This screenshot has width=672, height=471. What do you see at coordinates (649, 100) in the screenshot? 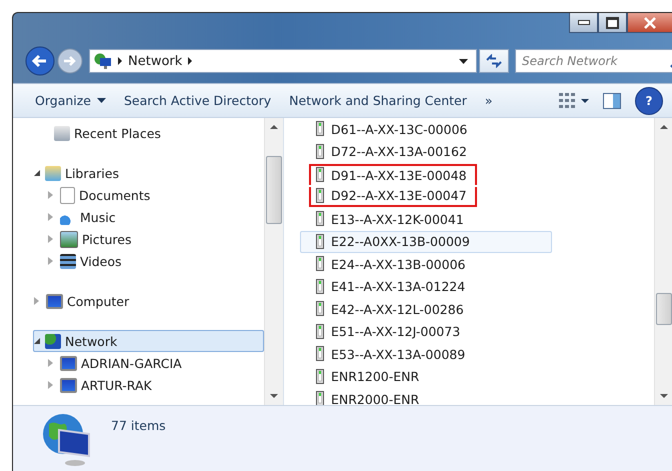
I see `help-button: ?` at bounding box center [649, 100].